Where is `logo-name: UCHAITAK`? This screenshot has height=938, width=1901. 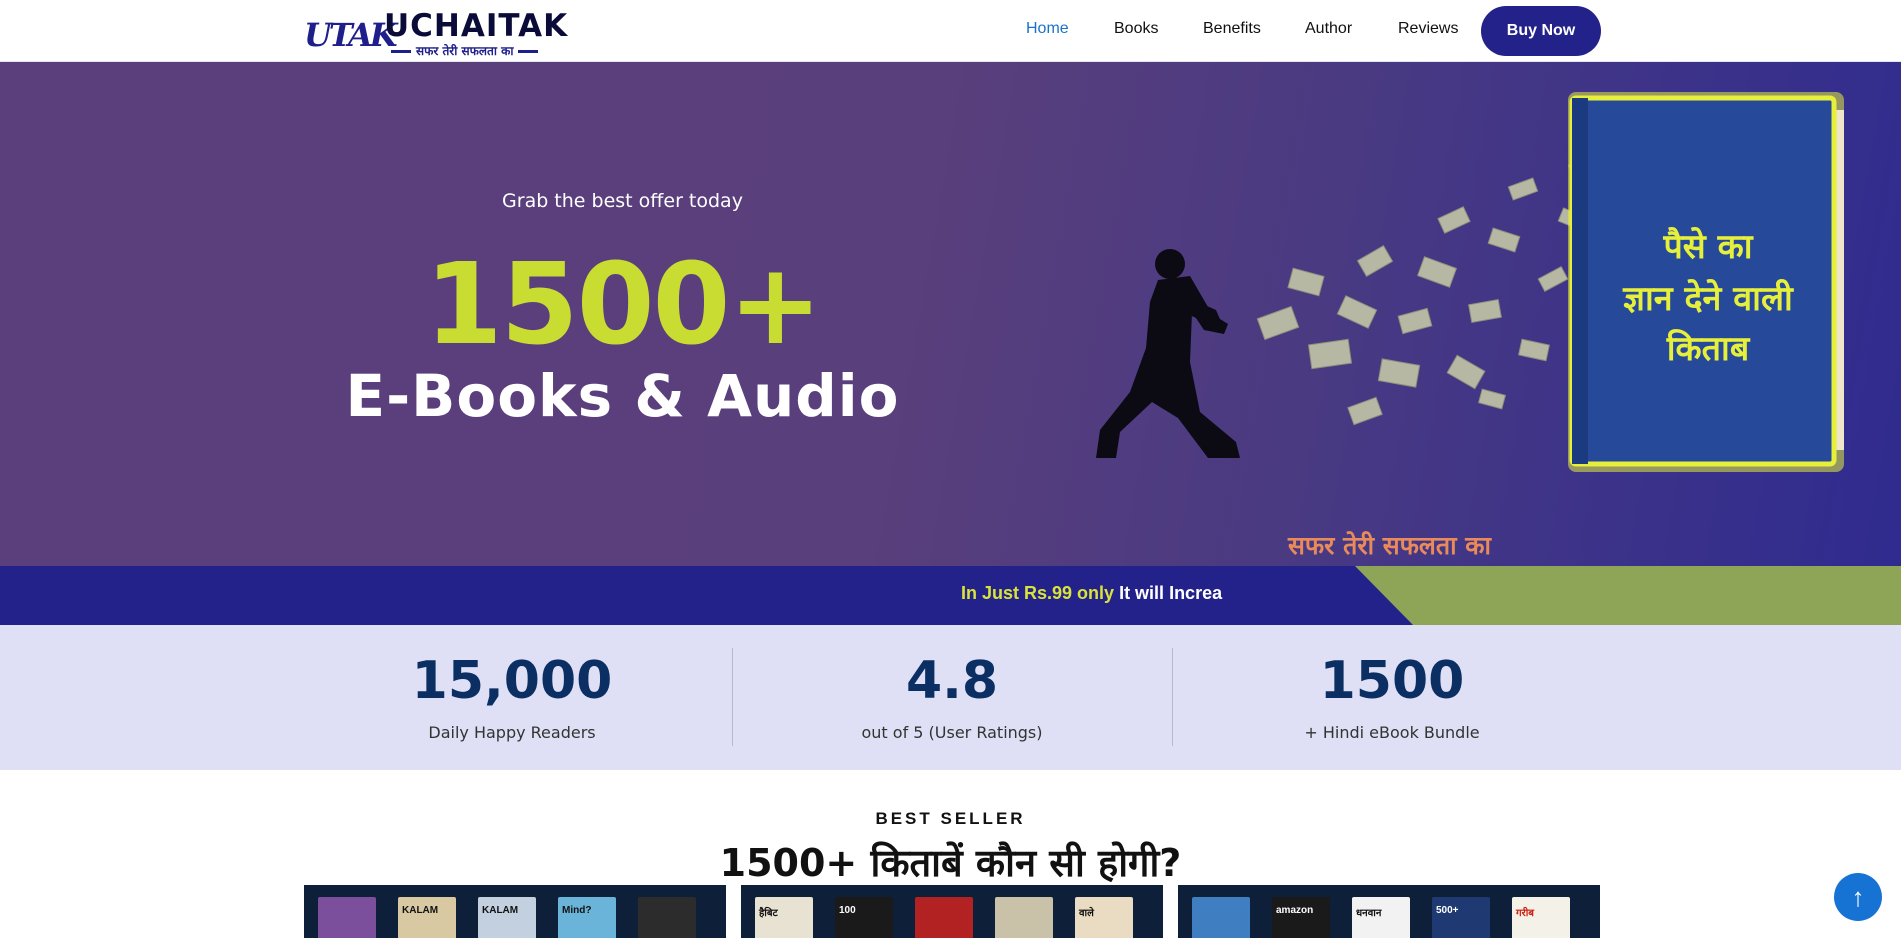
logo-name: UCHAITAK is located at coordinates (476, 26).